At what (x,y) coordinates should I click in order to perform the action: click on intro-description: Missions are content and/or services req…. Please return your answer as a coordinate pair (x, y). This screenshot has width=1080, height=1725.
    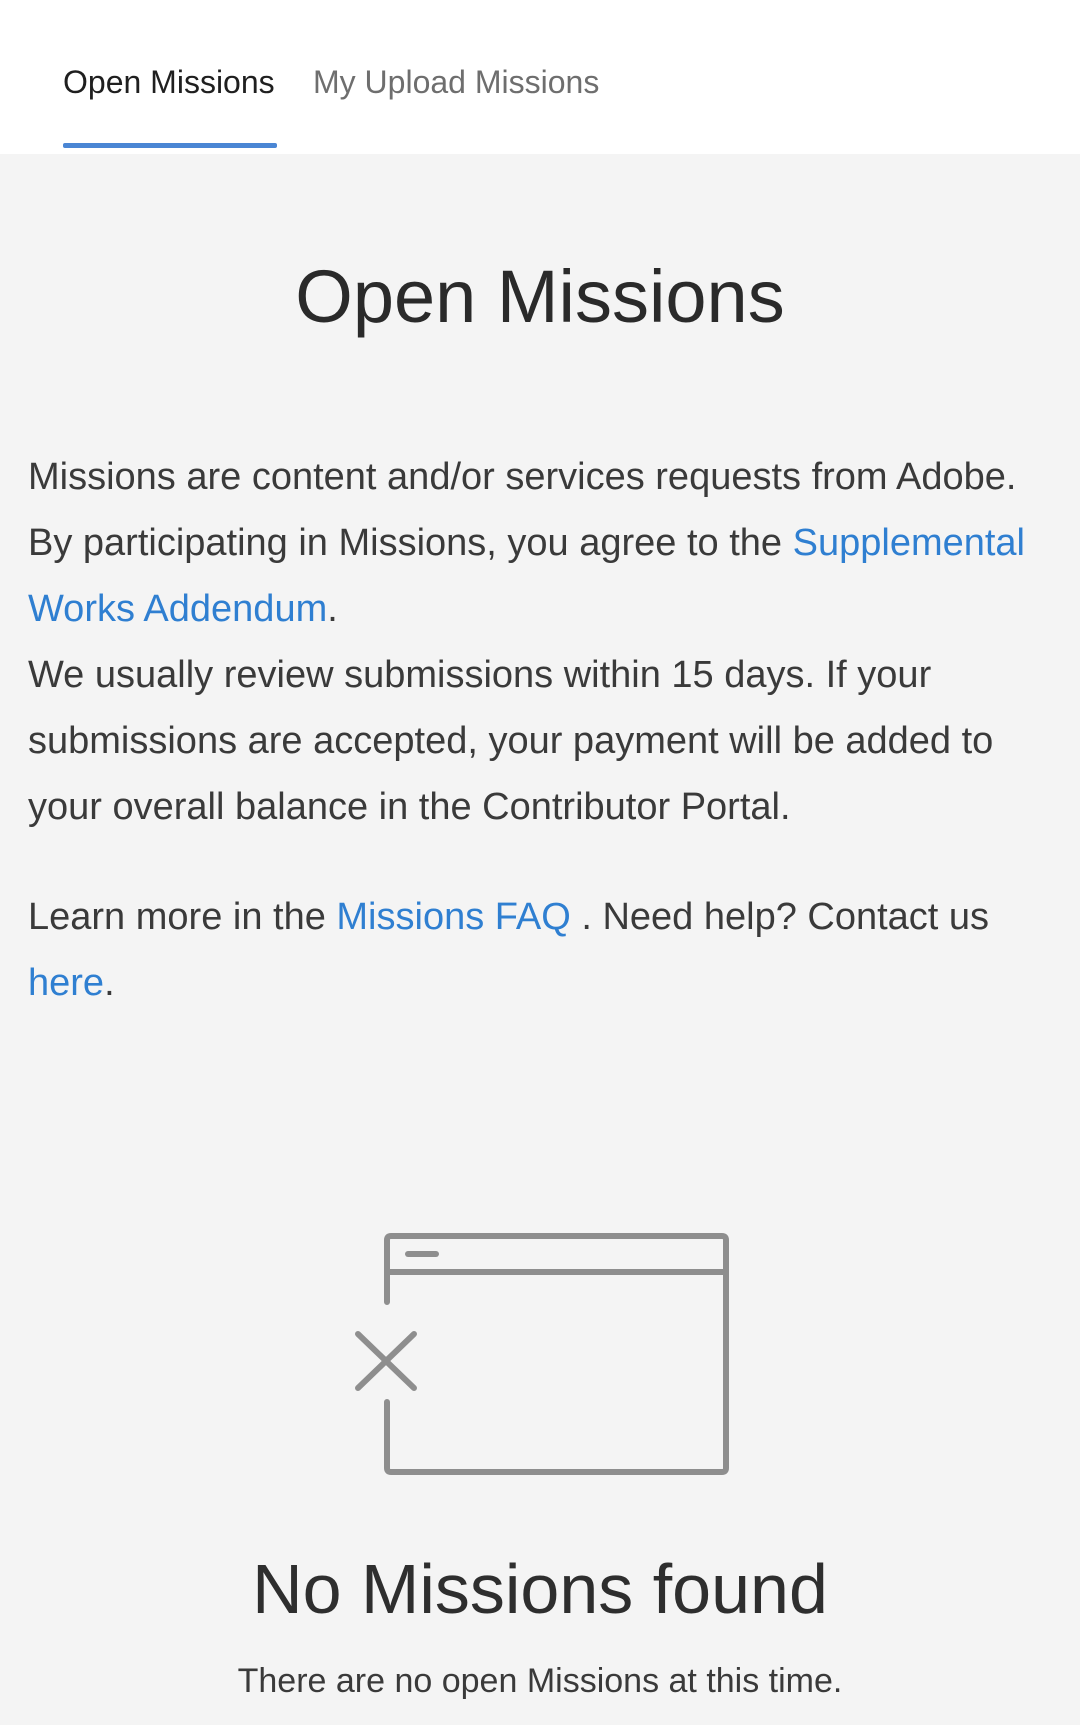
    Looking at the image, I should click on (522, 477).